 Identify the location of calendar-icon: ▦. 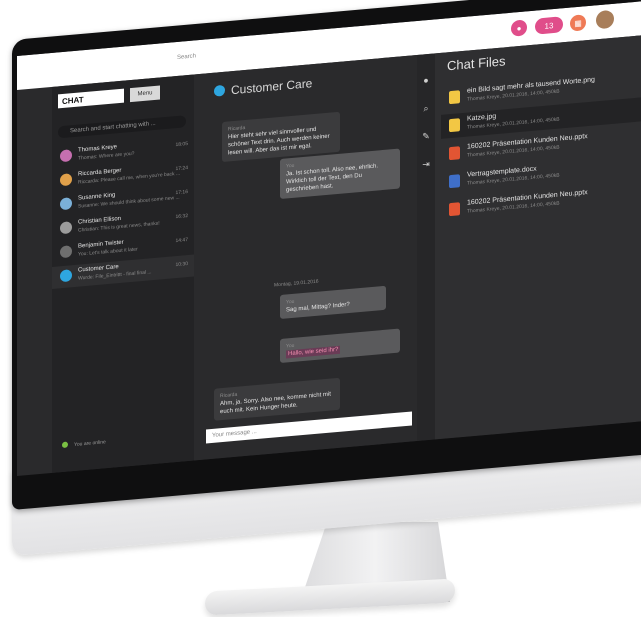
(578, 23).